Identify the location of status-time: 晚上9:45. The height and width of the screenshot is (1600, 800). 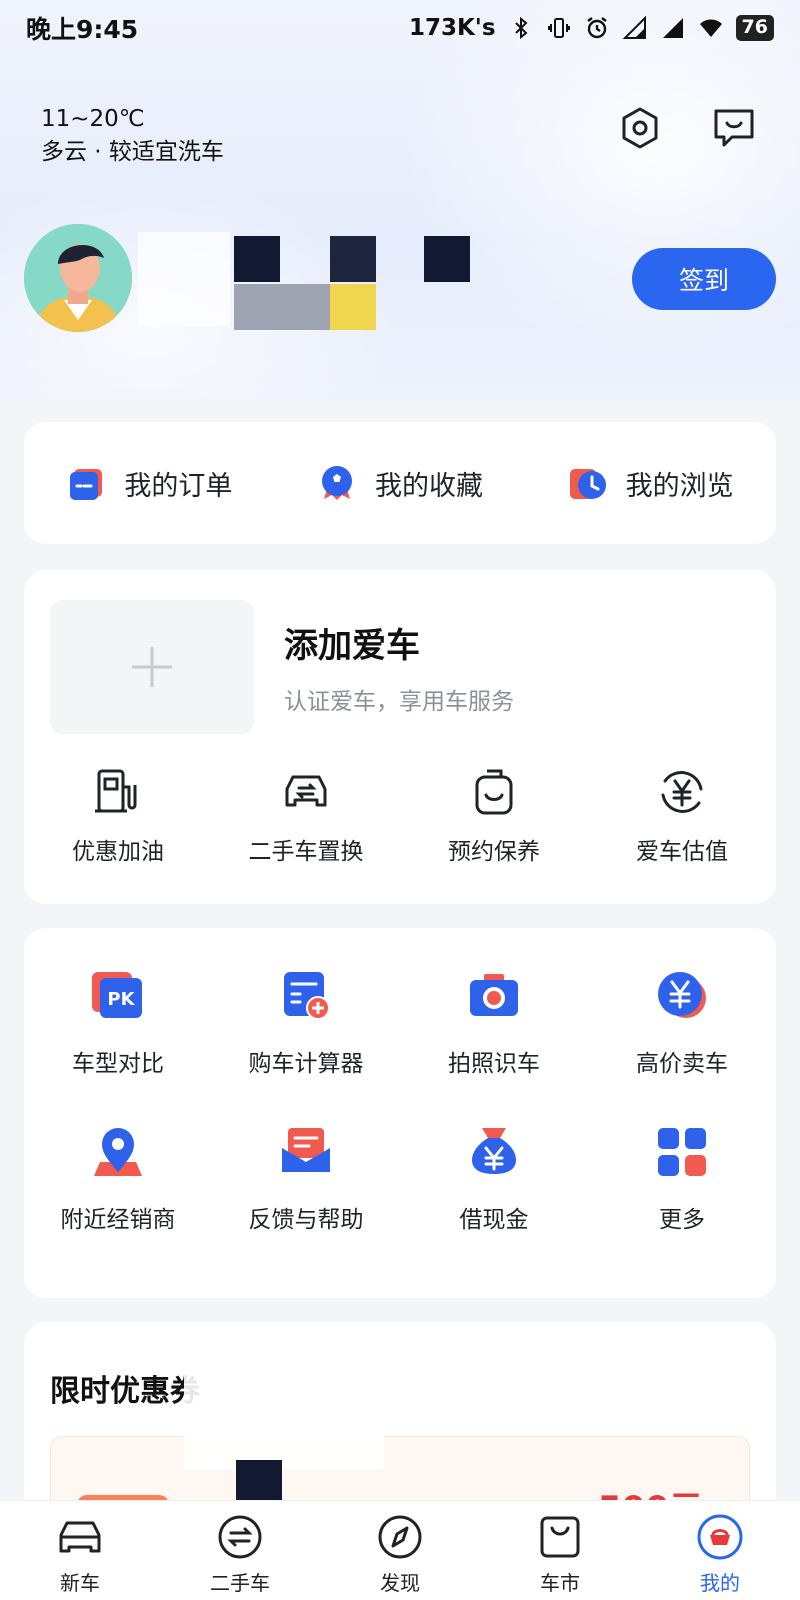
(82, 29).